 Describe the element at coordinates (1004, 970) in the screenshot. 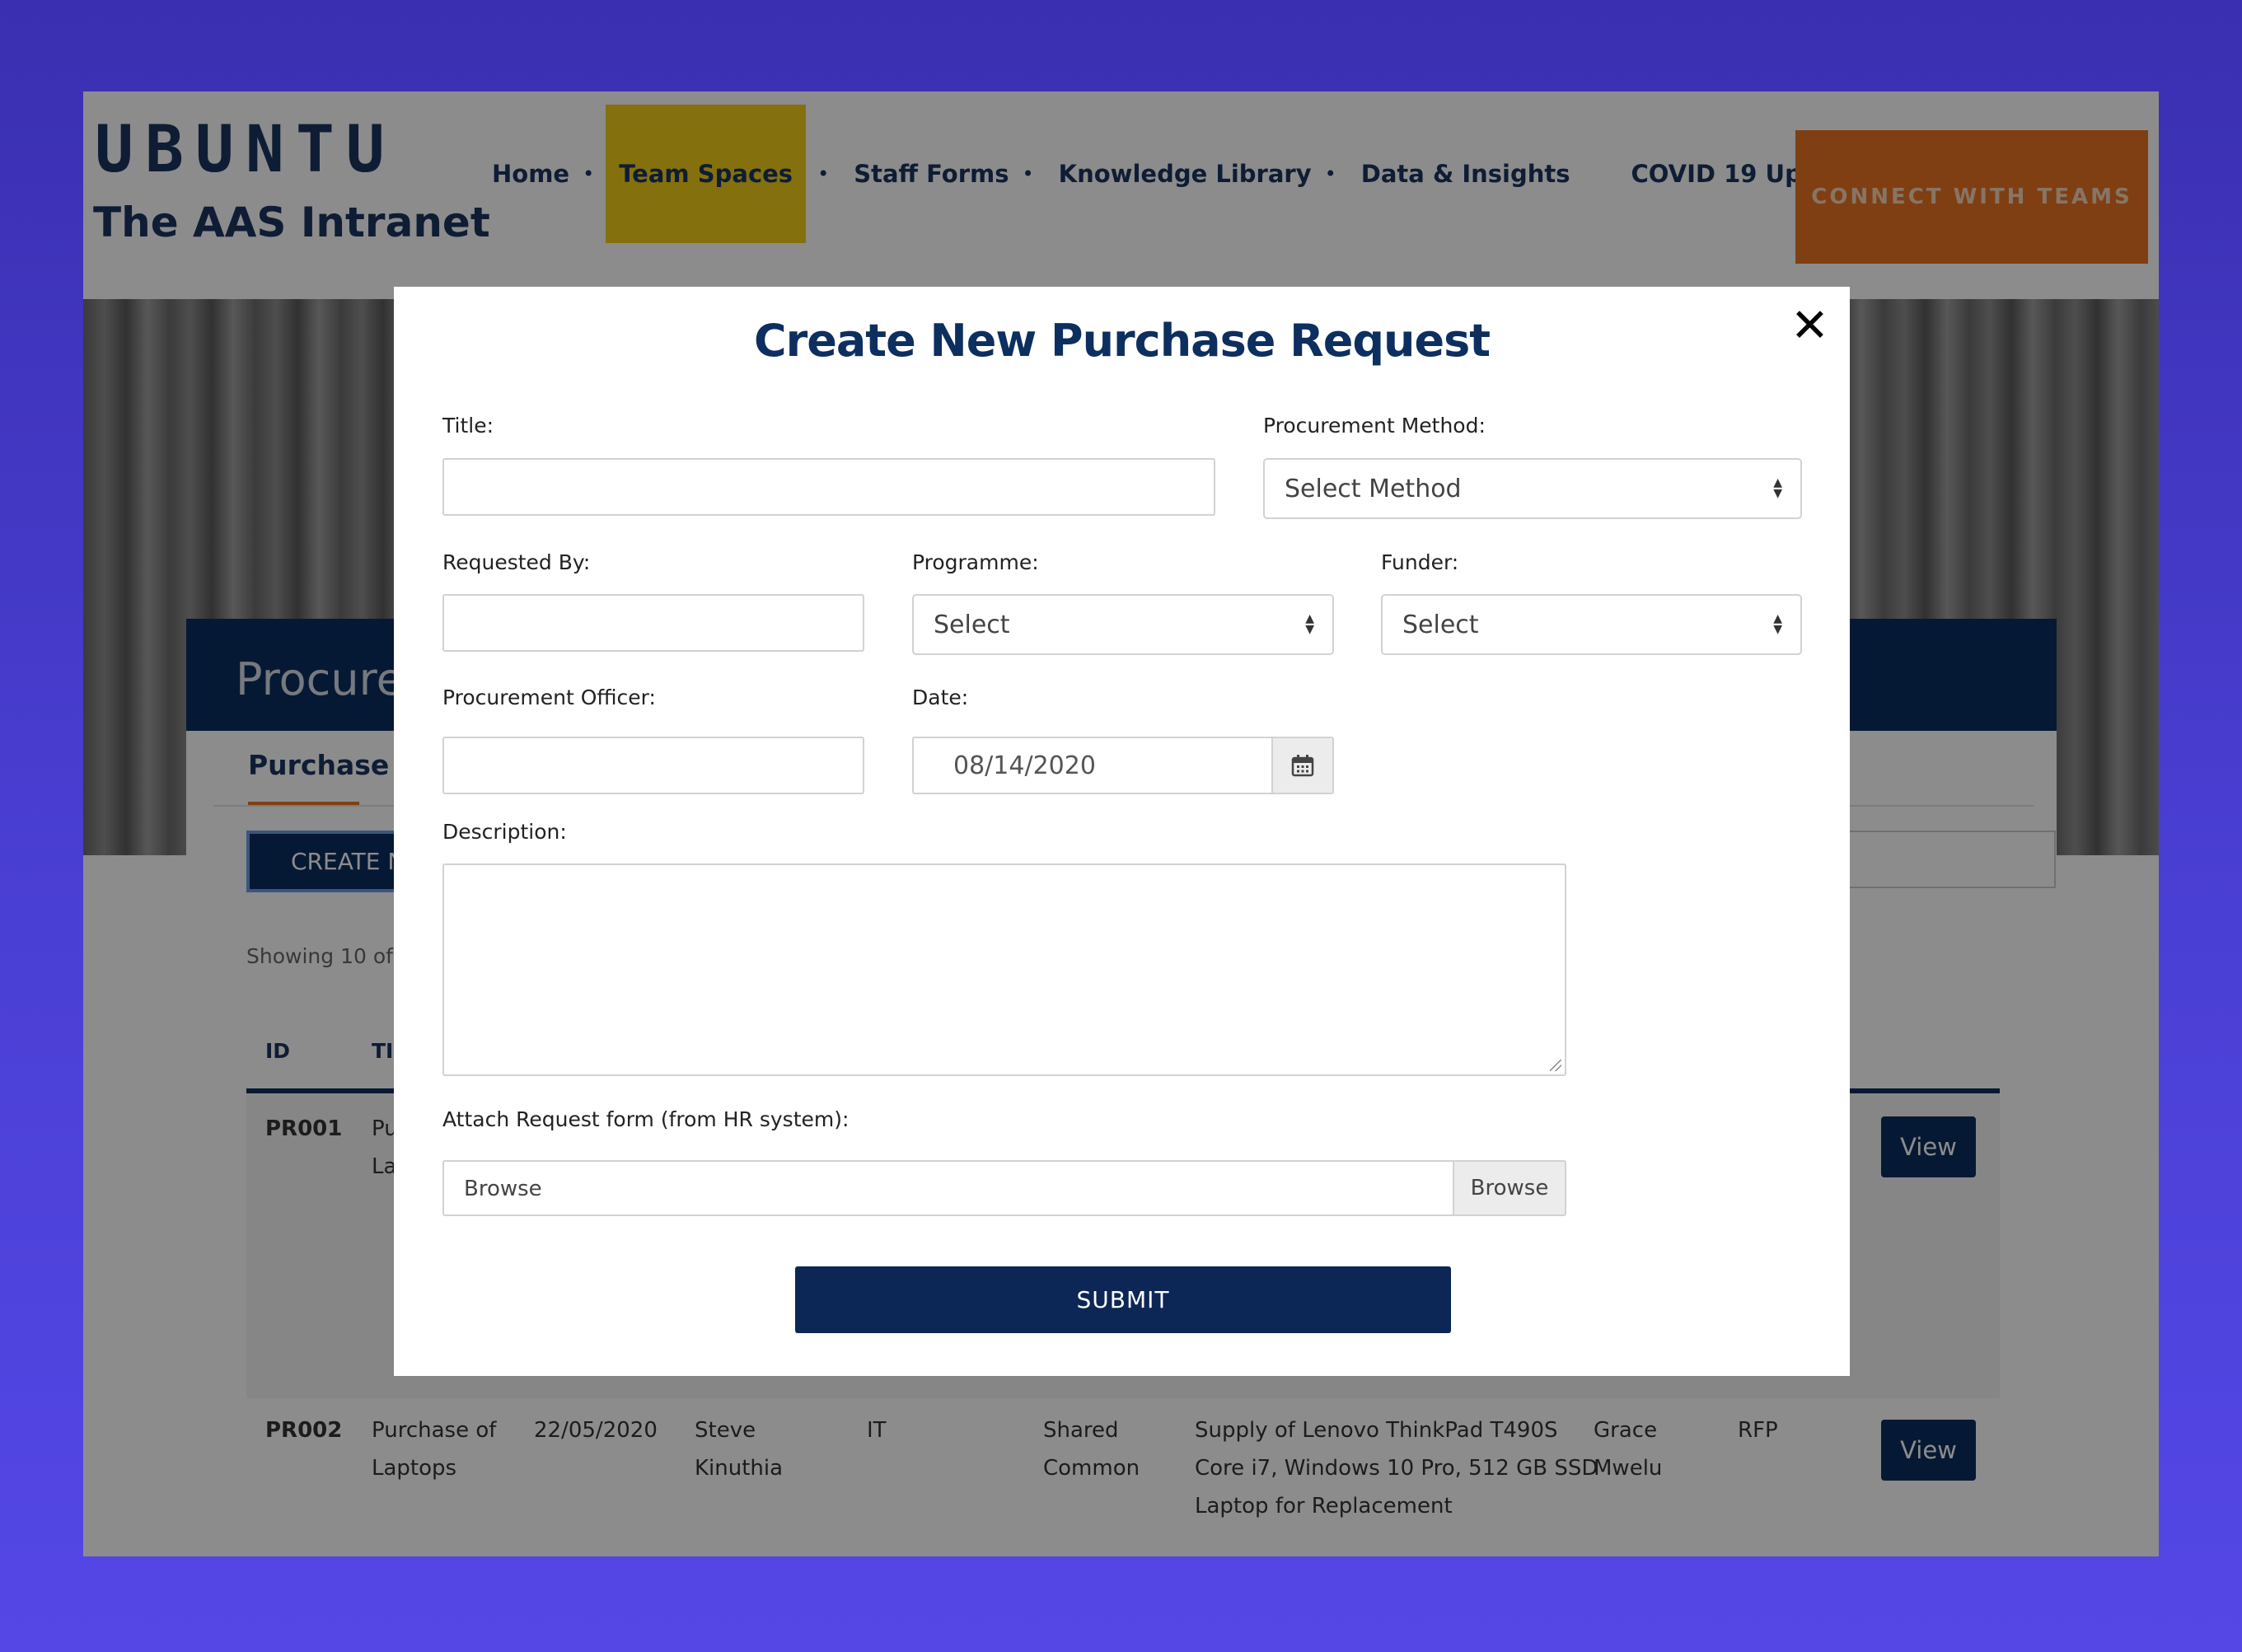

I see `description-textarea` at that location.